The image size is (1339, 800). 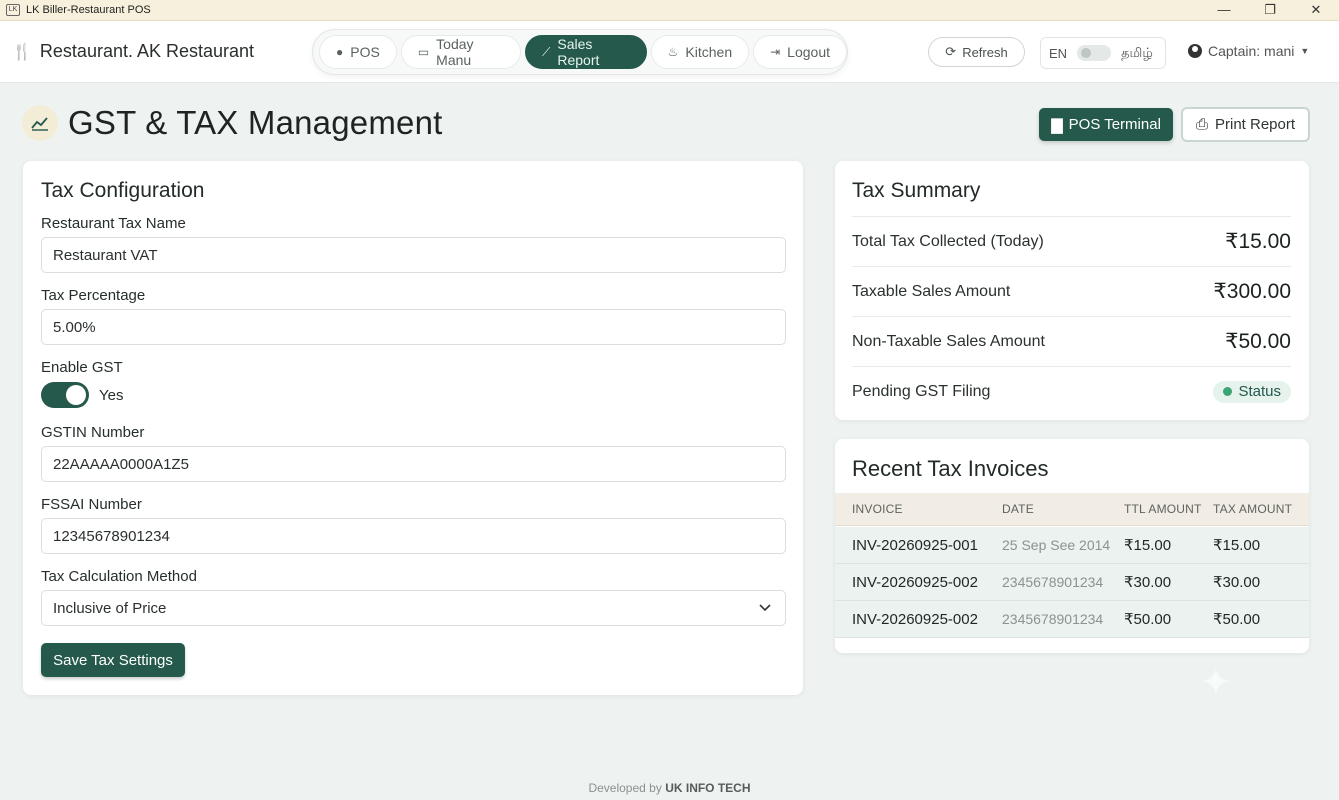 I want to click on invoice-tax: ₹50.00, so click(x=1237, y=619).